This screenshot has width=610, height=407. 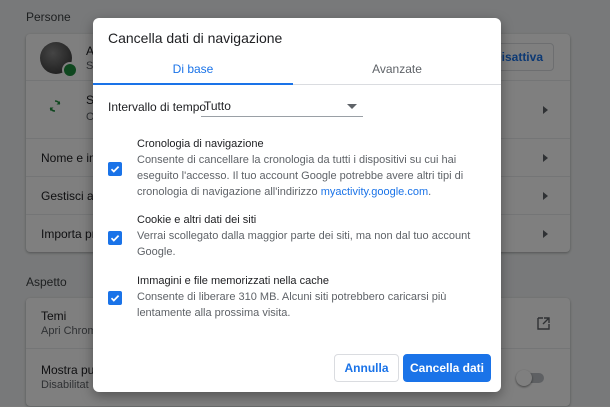 What do you see at coordinates (217, 106) in the screenshot?
I see `time-range-value: Tutto` at bounding box center [217, 106].